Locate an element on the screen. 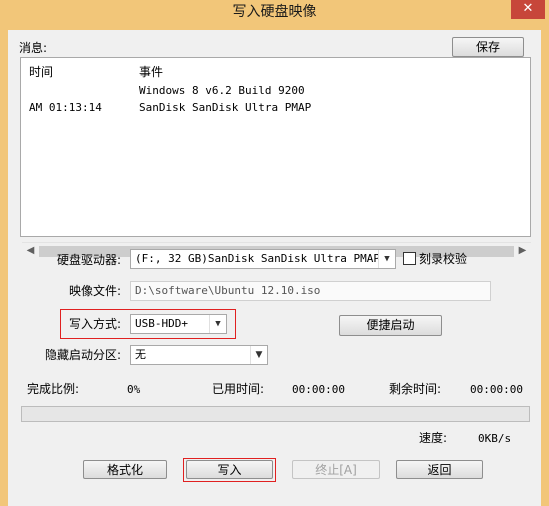 The height and width of the screenshot is (506, 549). write-mode-label: 写入方式: is located at coordinates (95, 324).